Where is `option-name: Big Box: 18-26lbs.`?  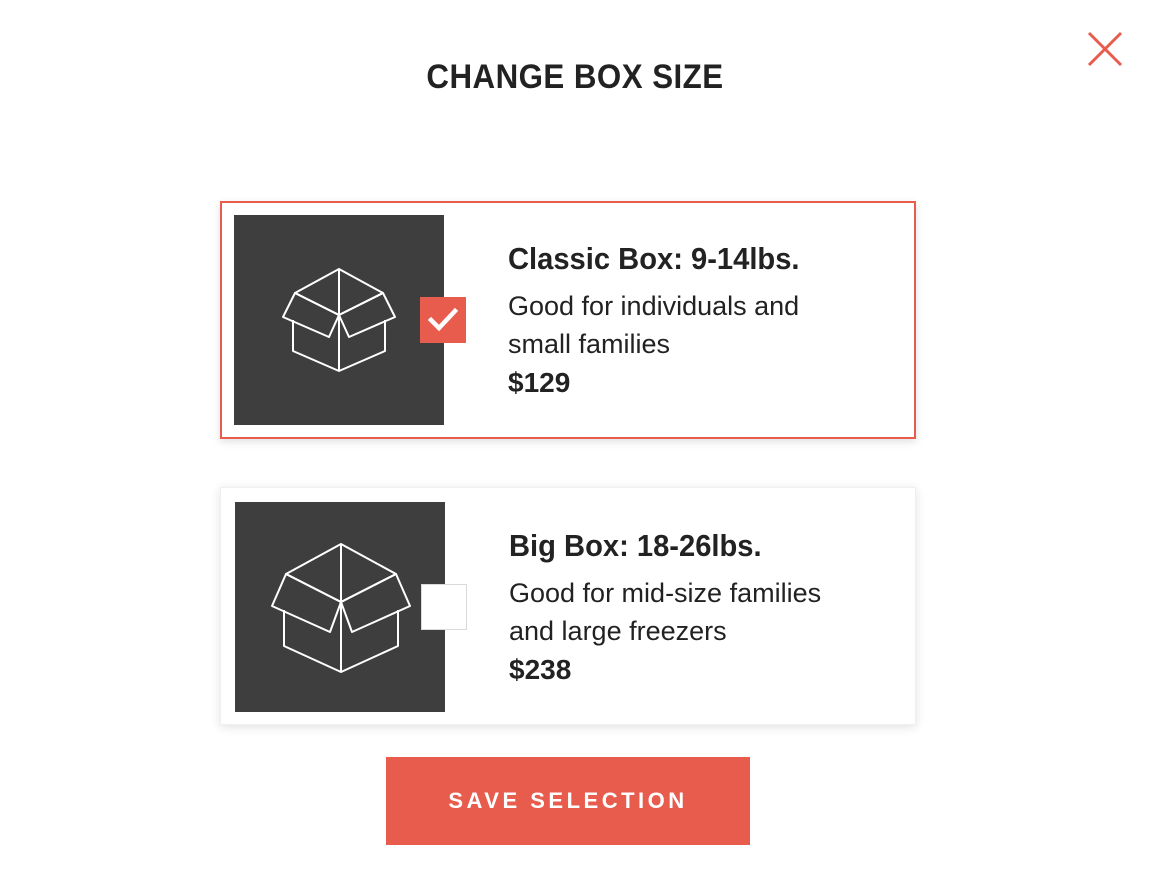 option-name: Big Box: 18-26lbs. is located at coordinates (635, 545).